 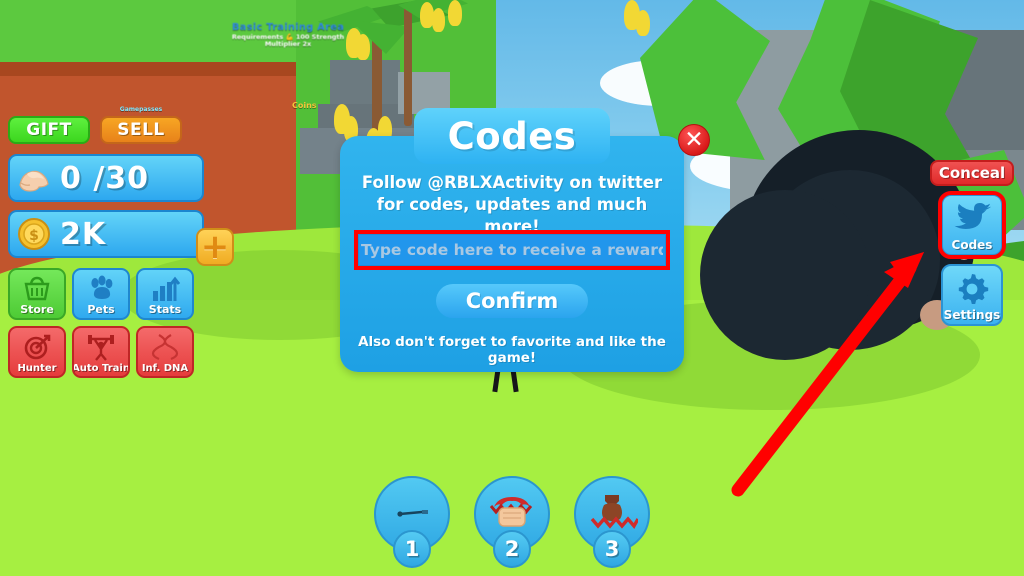 I want to click on add-coins-button: +, so click(x=215, y=247).